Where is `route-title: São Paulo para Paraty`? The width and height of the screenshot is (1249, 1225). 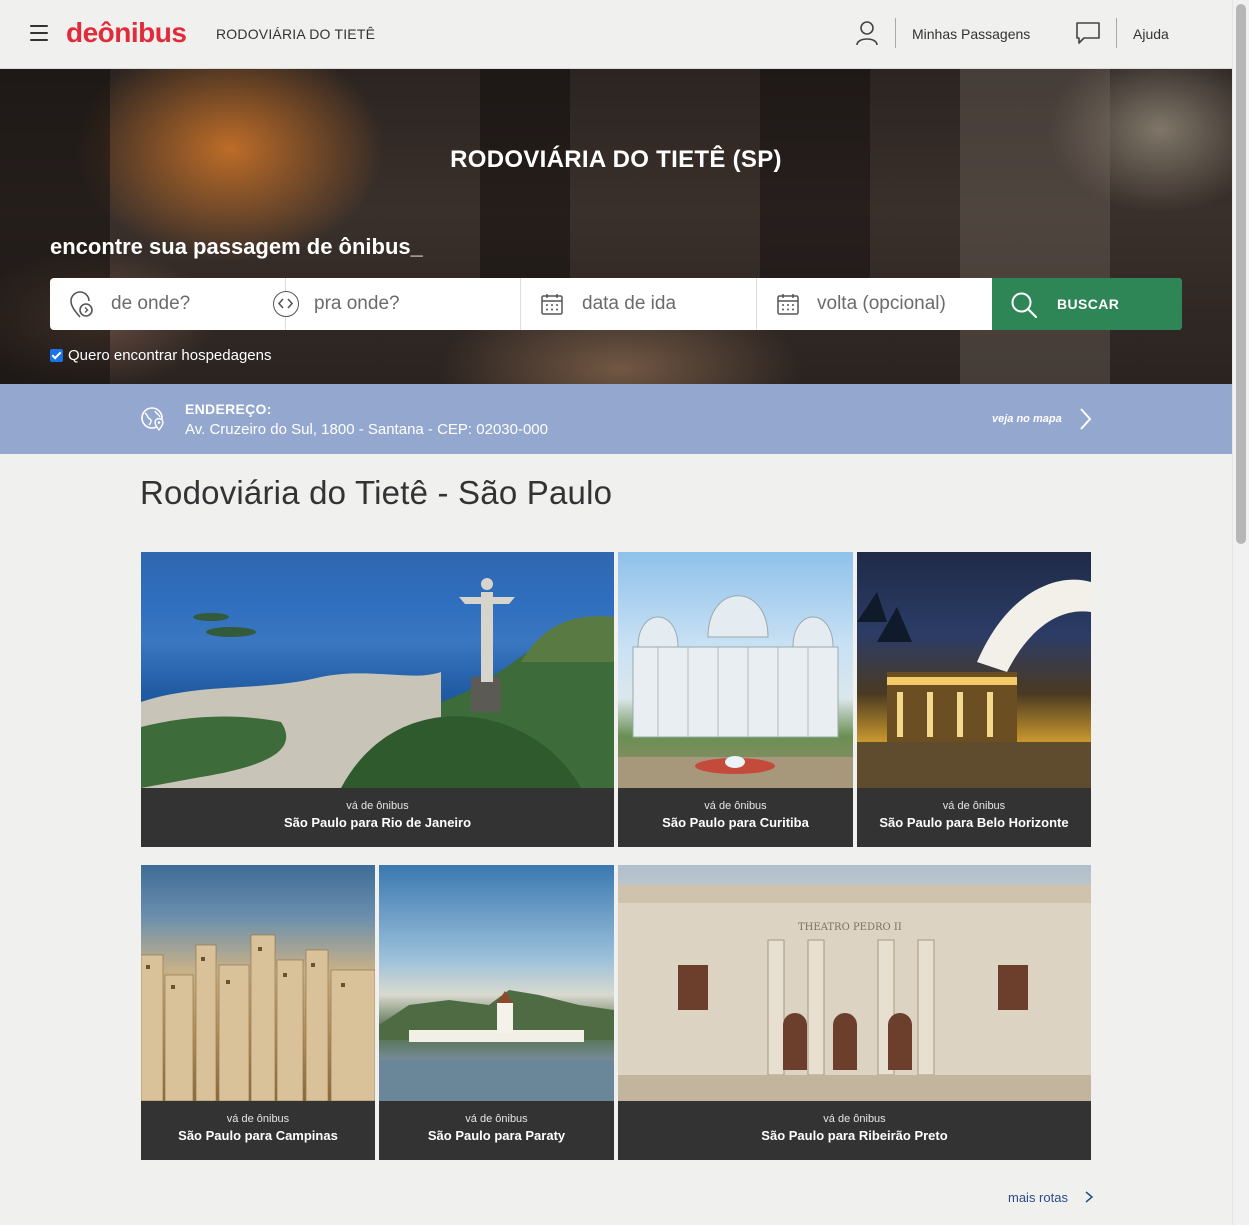 route-title: São Paulo para Paraty is located at coordinates (496, 1135).